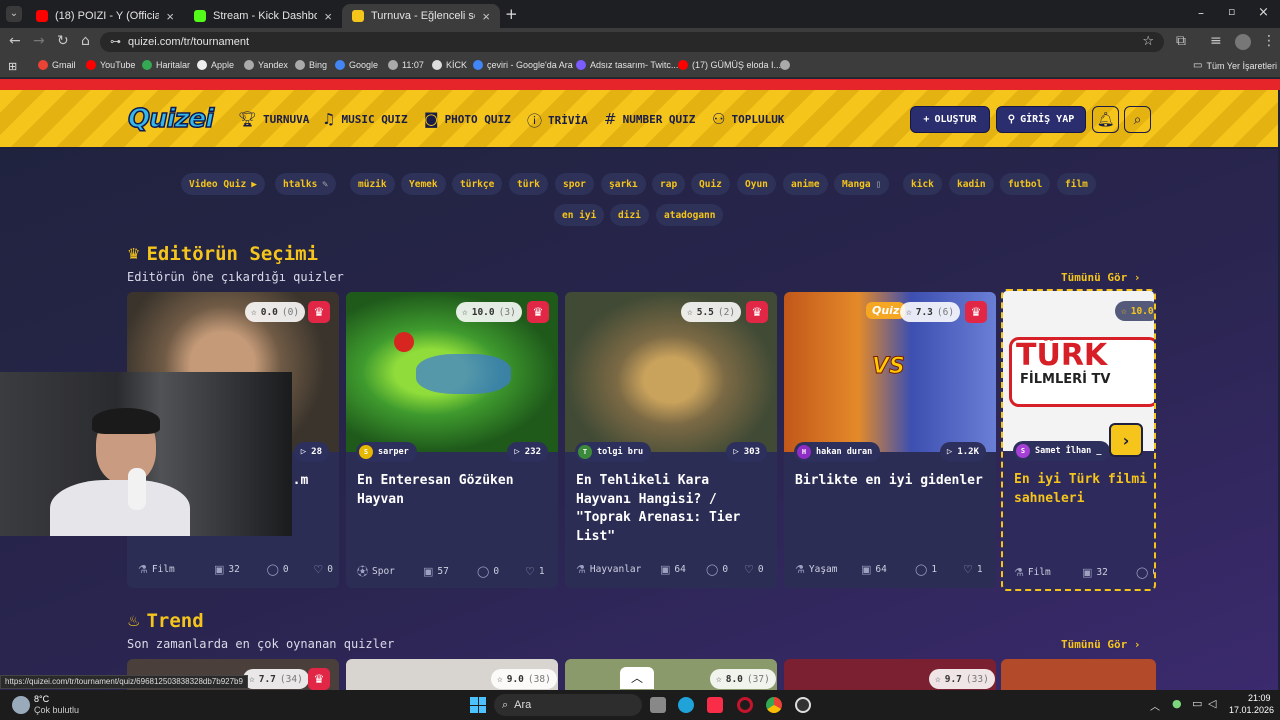 The width and height of the screenshot is (1280, 720). I want to click on rating-badge: ☆ 5.5 (2), so click(711, 312).